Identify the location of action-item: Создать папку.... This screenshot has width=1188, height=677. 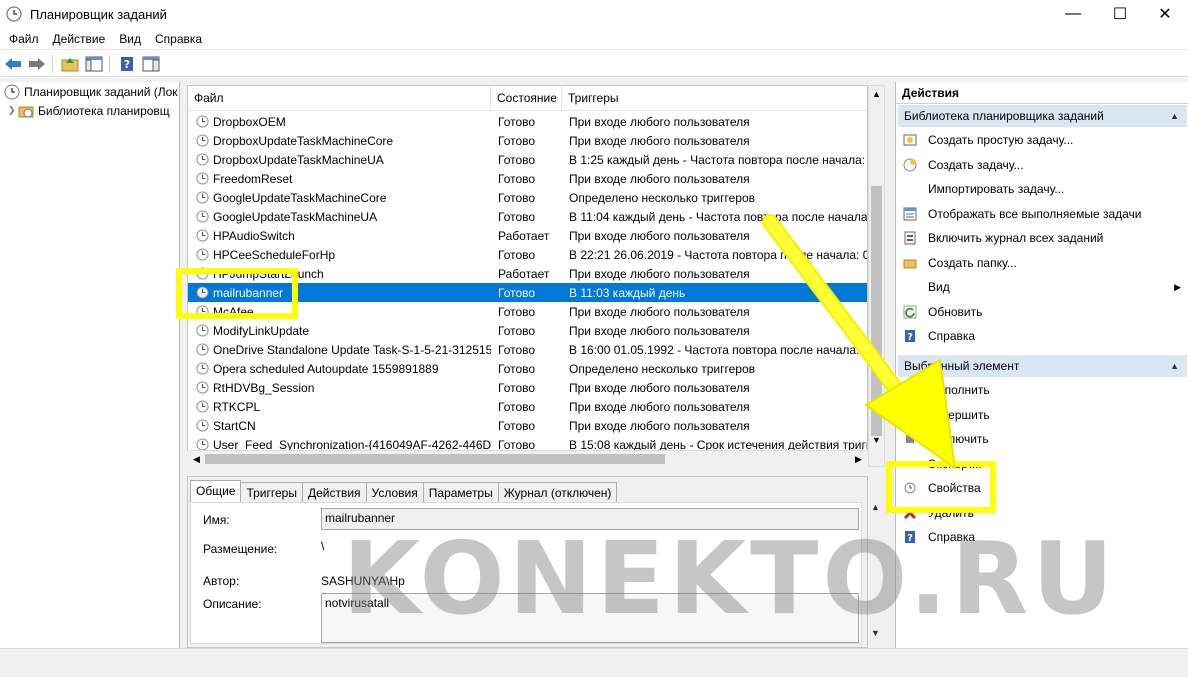
(1042, 263).